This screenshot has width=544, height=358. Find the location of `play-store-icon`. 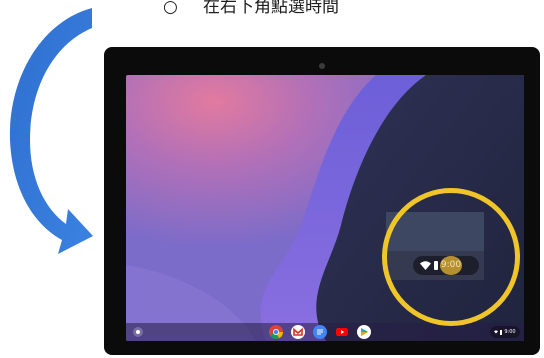

play-store-icon is located at coordinates (364, 332).